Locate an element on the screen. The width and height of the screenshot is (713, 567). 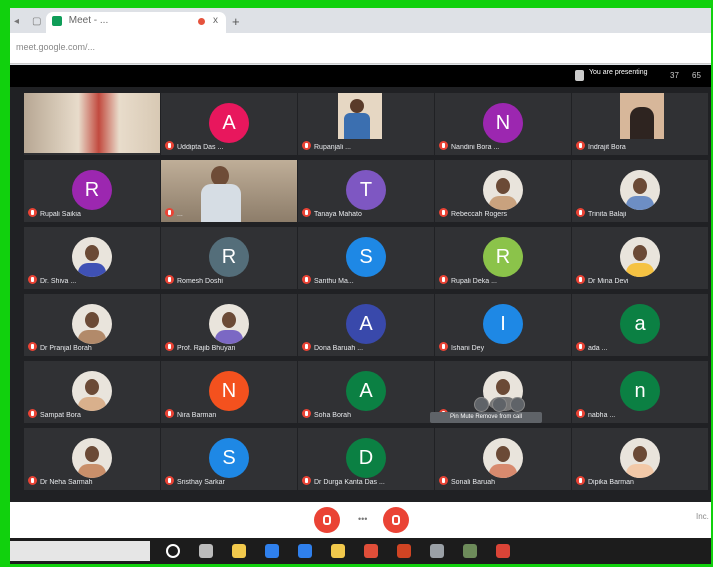
settings-taskbar-icon is located at coordinates (437, 551).